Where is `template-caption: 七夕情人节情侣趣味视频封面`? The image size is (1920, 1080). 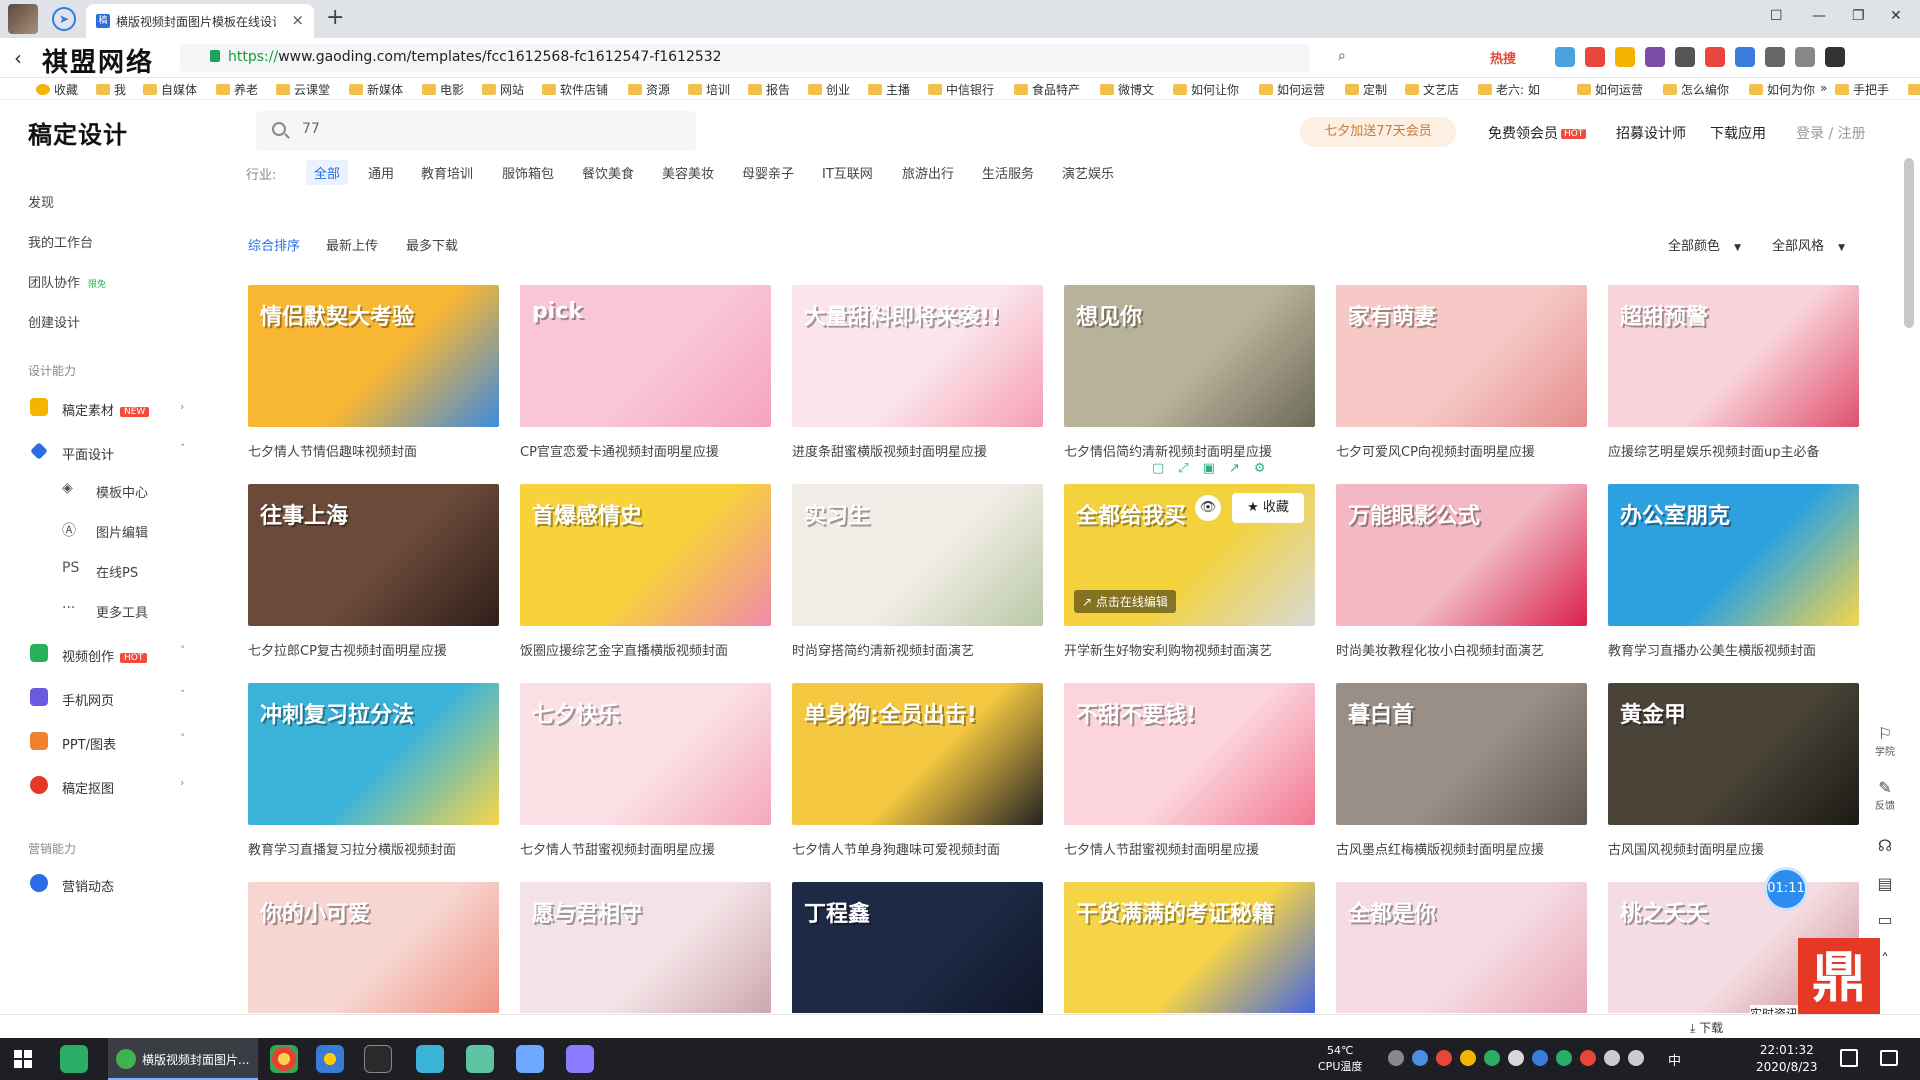 template-caption: 七夕情人节情侣趣味视频封面 is located at coordinates (373, 450).